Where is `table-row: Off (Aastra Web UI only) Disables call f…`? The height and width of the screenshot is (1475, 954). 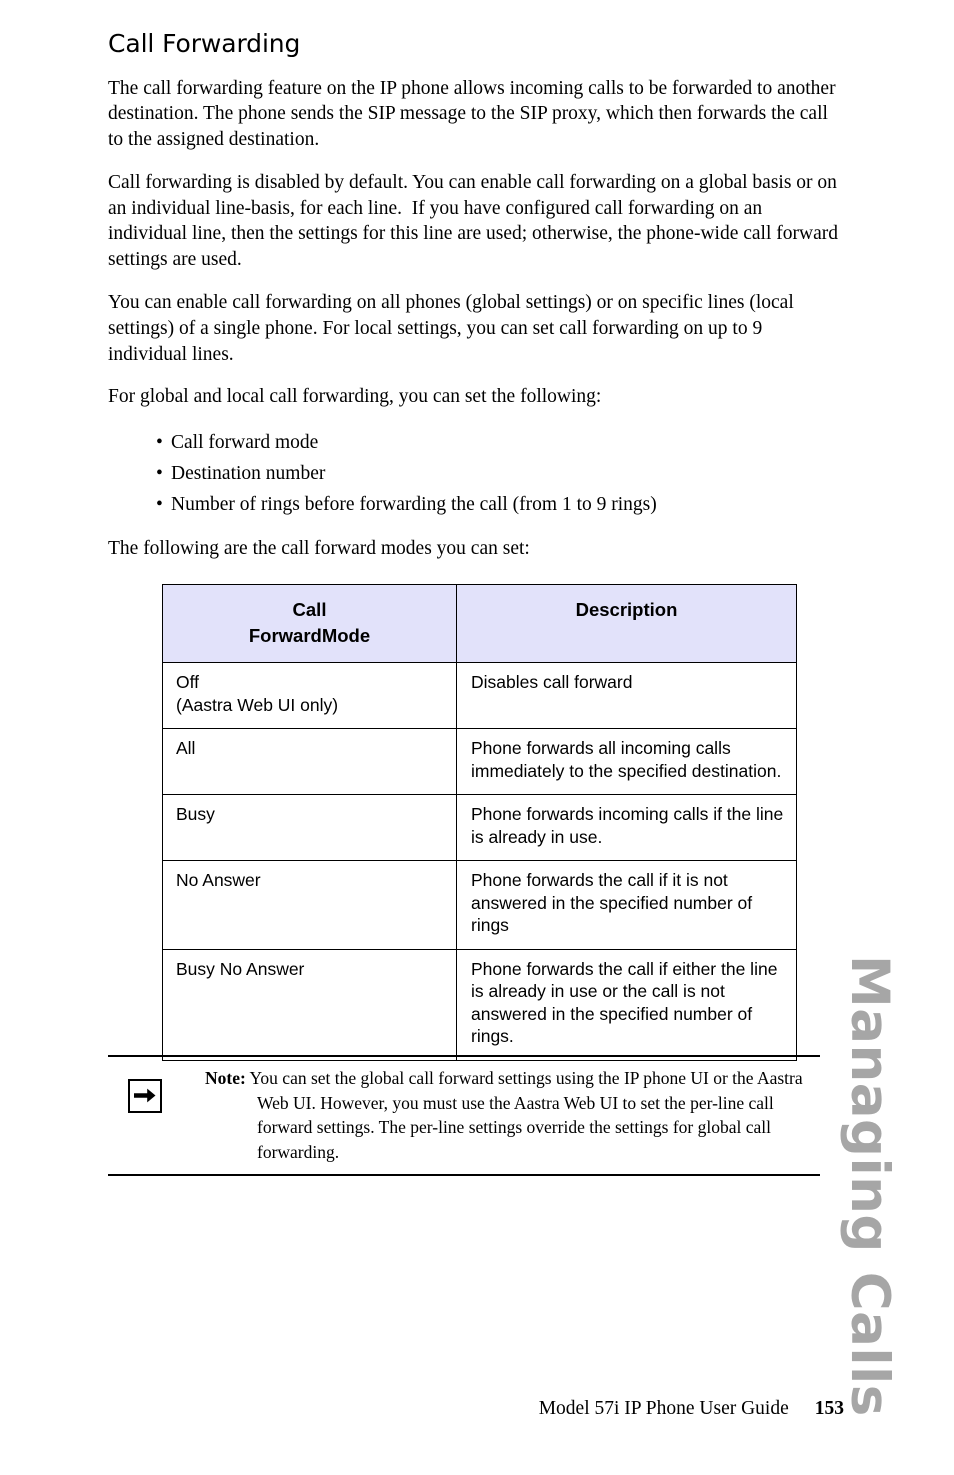 table-row: Off (Aastra Web UI only) Disables call f… is located at coordinates (479, 696).